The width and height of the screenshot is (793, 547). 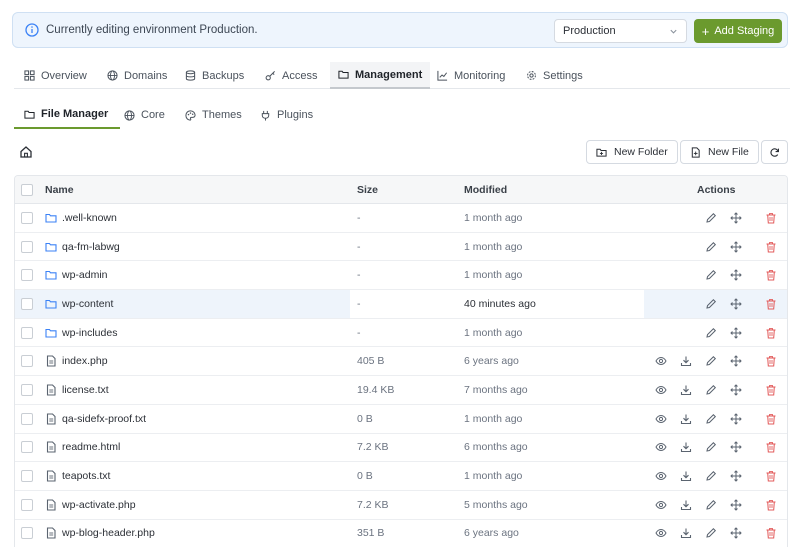 I want to click on tab-monitoring: Monitoring, so click(x=471, y=75).